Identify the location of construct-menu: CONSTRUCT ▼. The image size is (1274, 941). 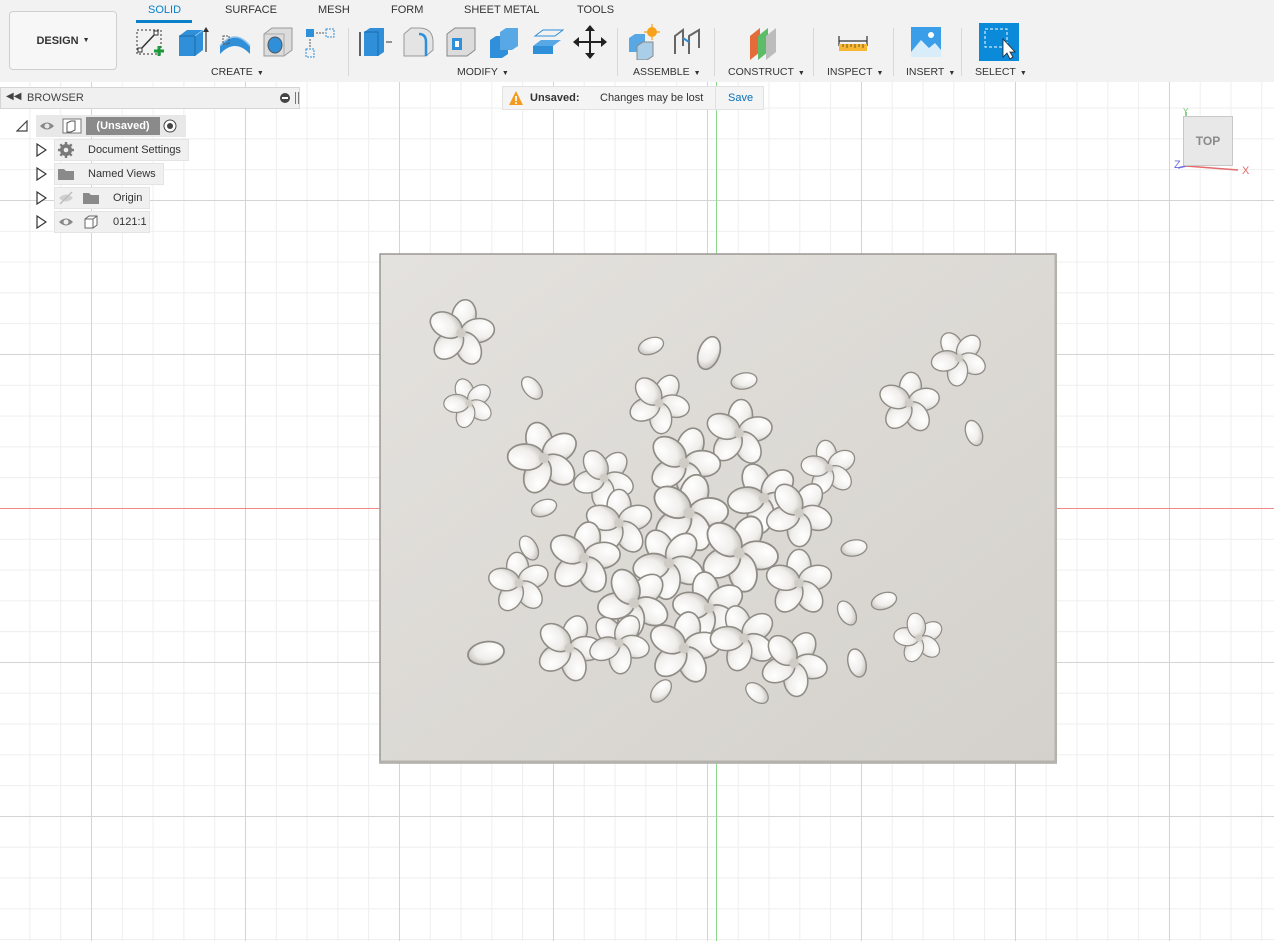
(766, 72).